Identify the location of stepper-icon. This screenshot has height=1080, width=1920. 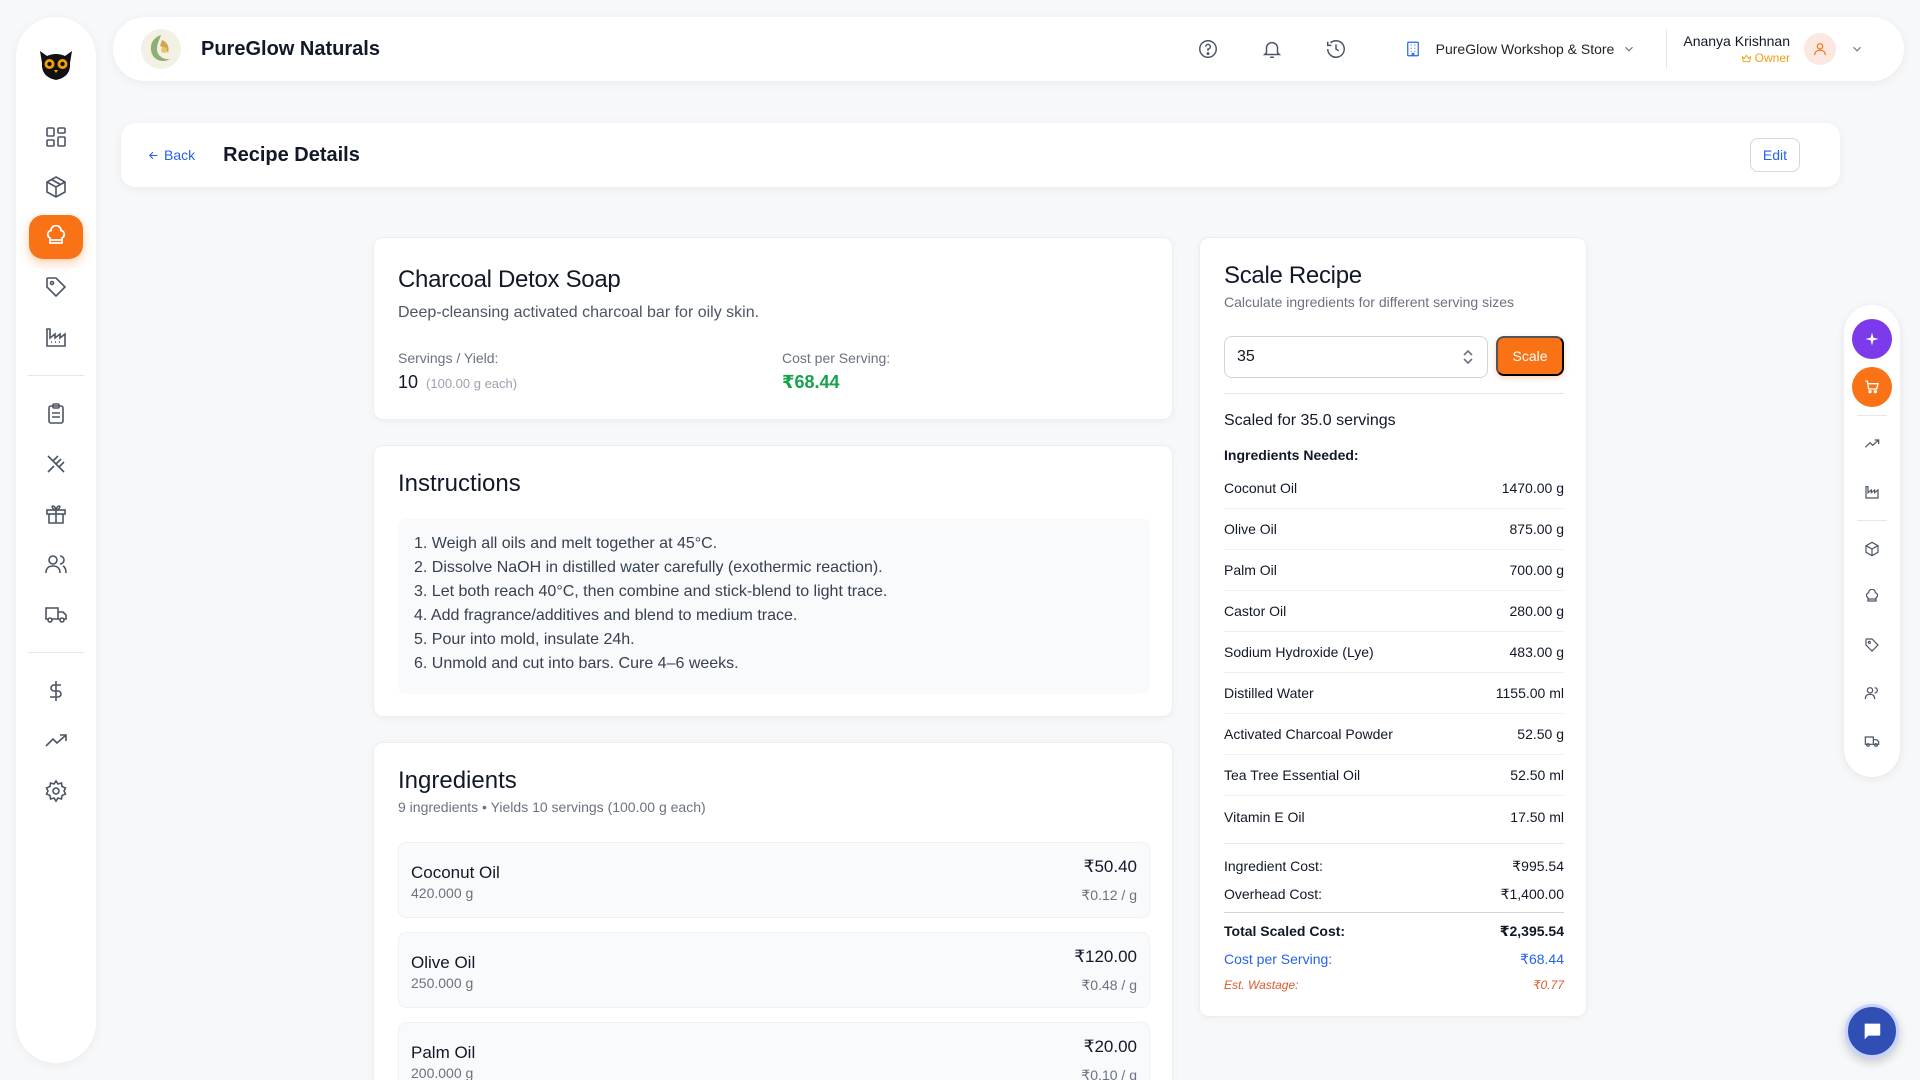
(1468, 357).